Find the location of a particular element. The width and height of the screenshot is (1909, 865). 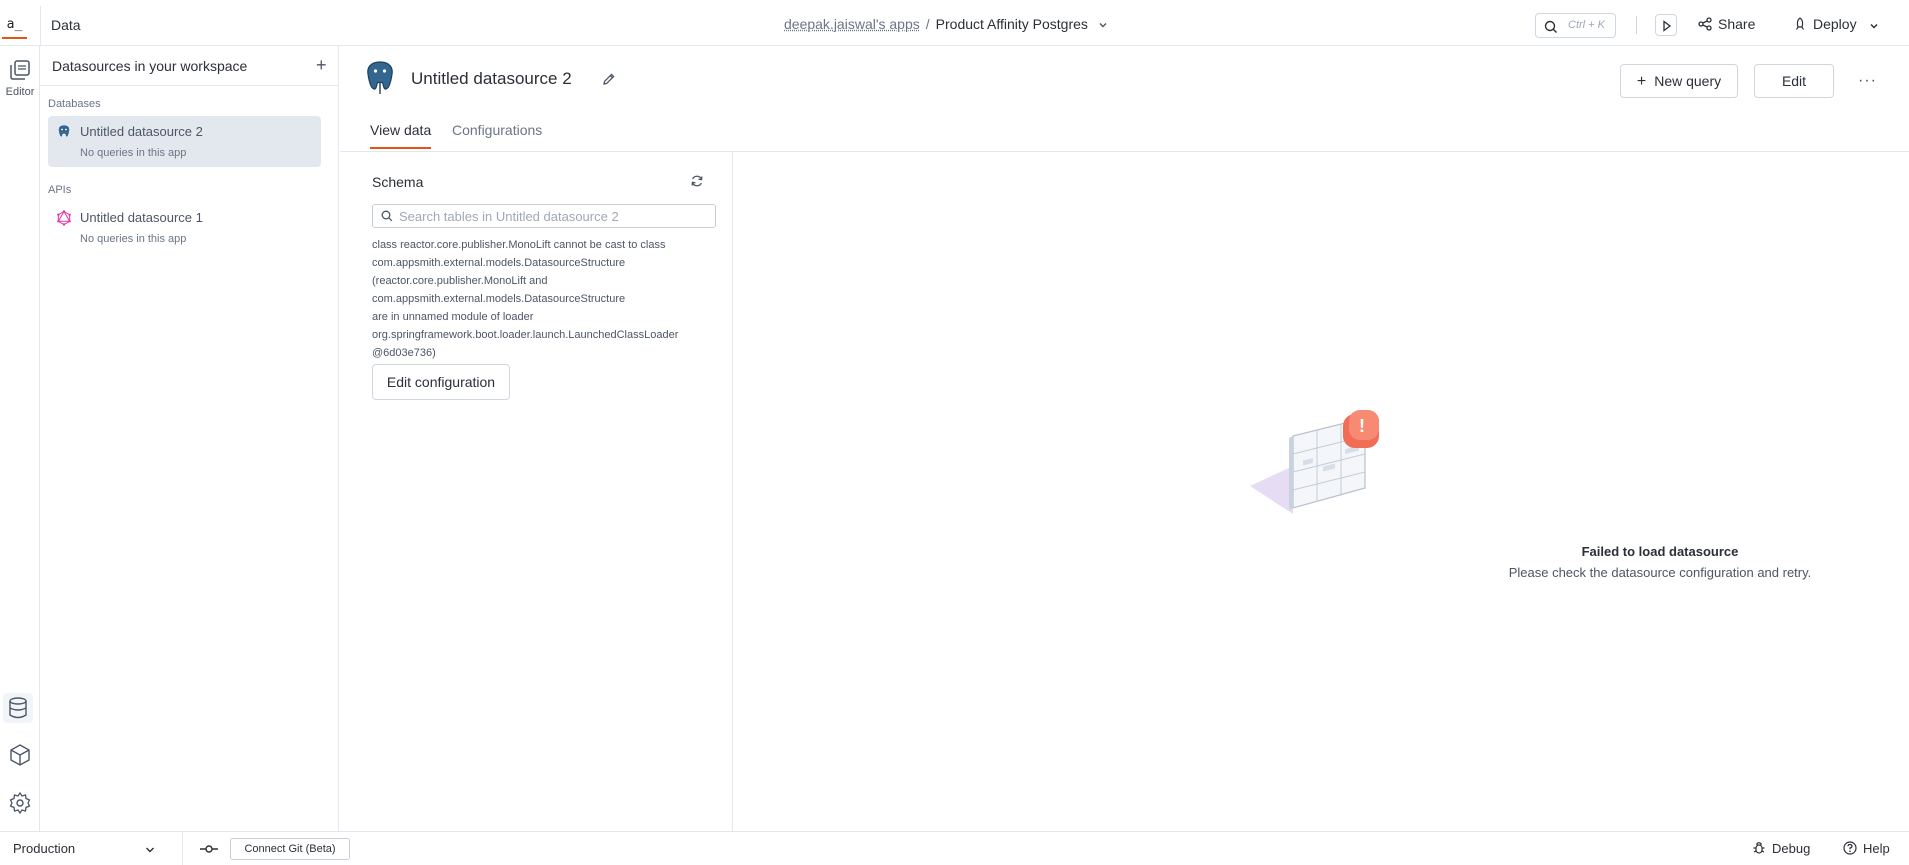

add-datasource-button: + is located at coordinates (321, 65).